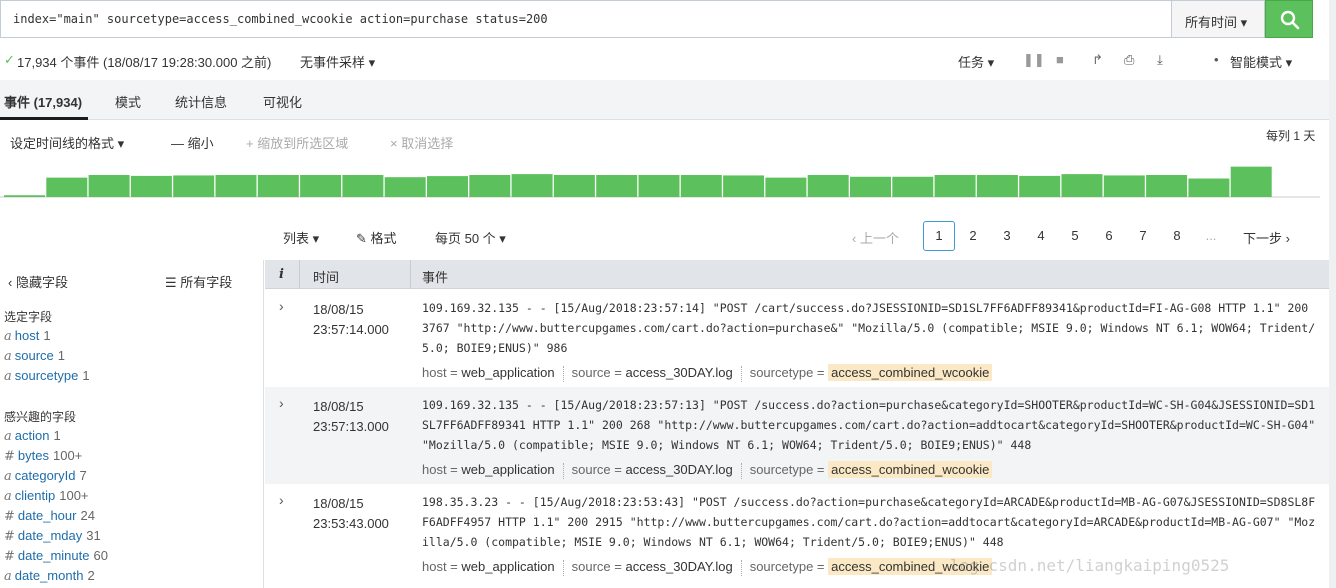  Describe the element at coordinates (1097, 60) in the screenshot. I see `share-icon: ↱` at that location.